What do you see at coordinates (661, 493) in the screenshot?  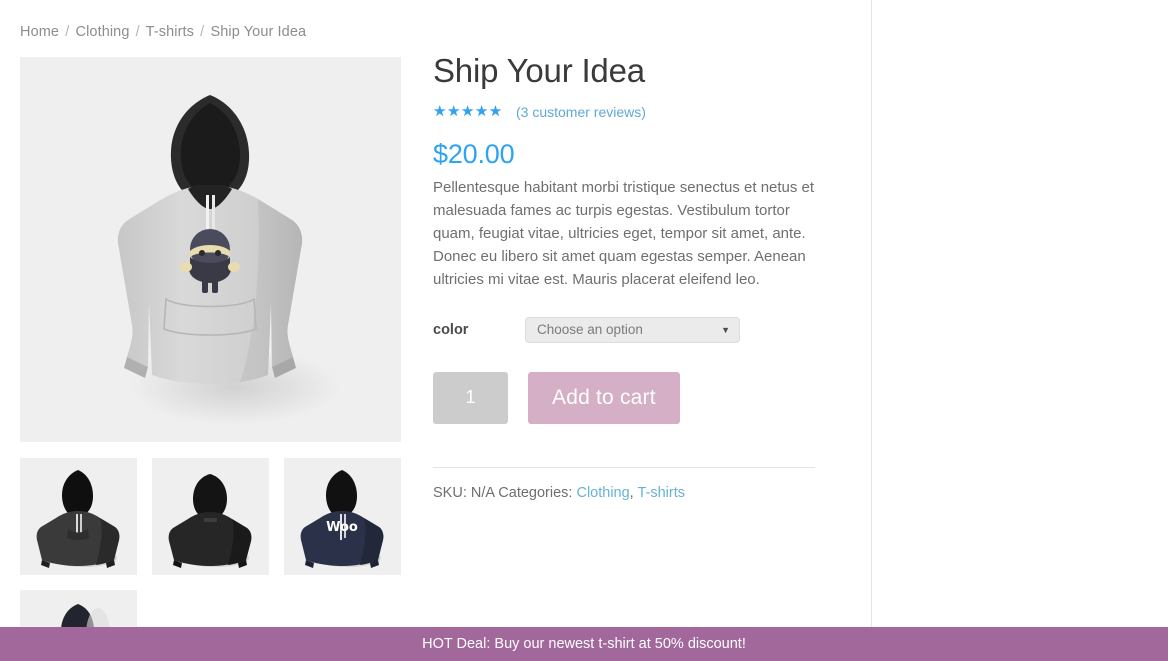 I see `category-link-tshirts: T-shirts` at bounding box center [661, 493].